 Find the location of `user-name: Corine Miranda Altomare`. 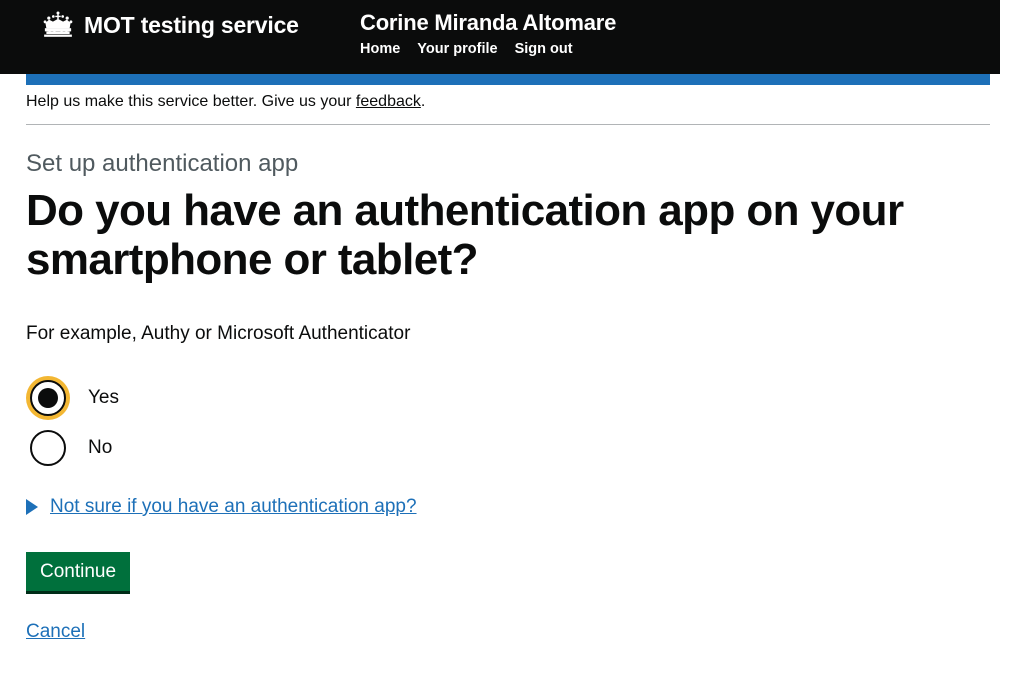

user-name: Corine Miranda Altomare is located at coordinates (488, 22).